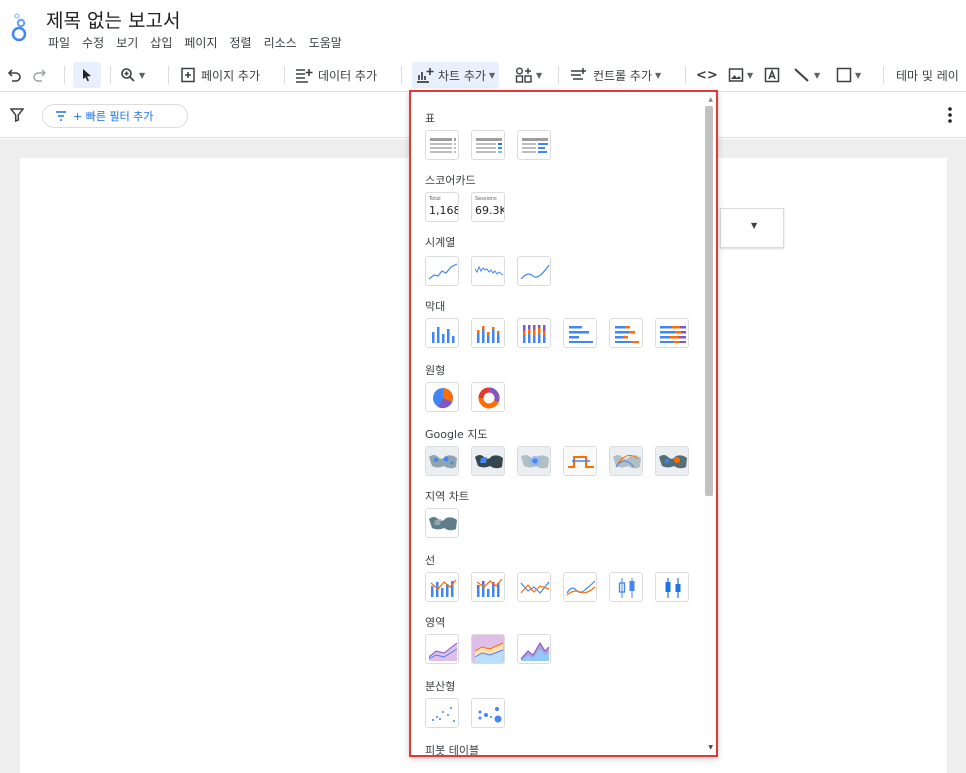  I want to click on candlestick-icon, so click(626, 588).